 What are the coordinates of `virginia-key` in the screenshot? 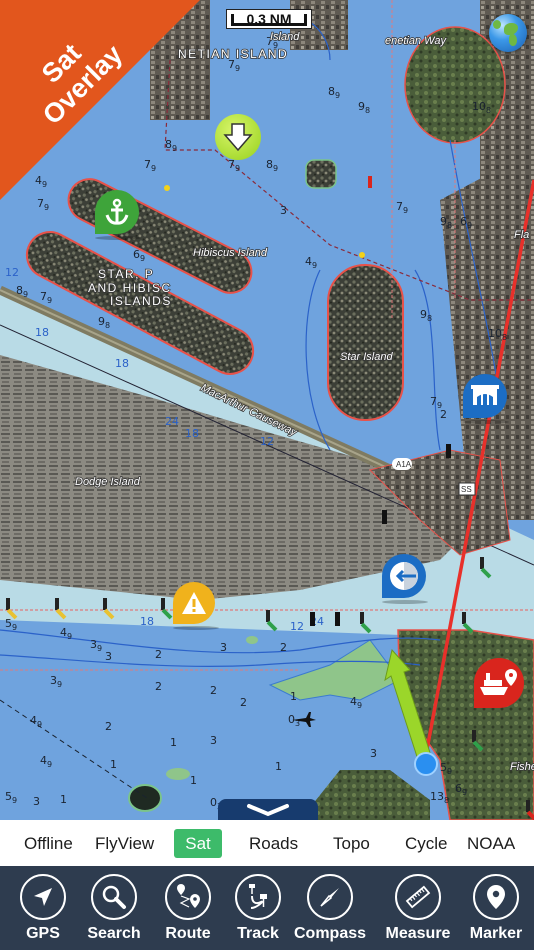 It's located at (365, 795).